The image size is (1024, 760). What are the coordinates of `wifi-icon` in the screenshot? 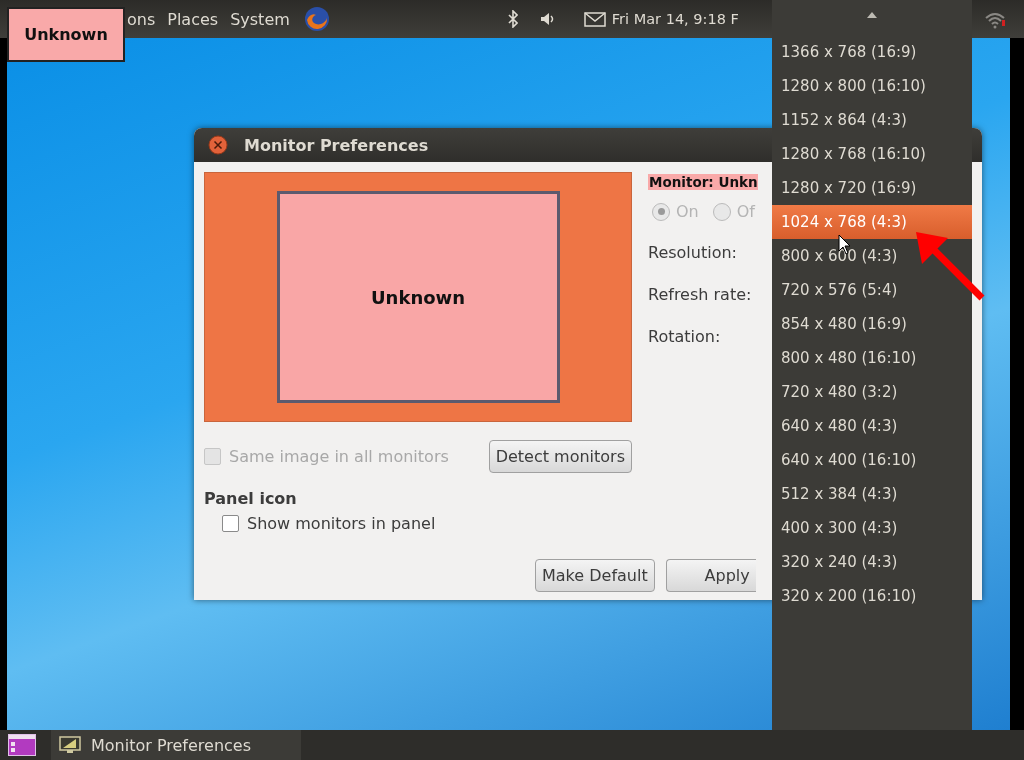 It's located at (995, 20).